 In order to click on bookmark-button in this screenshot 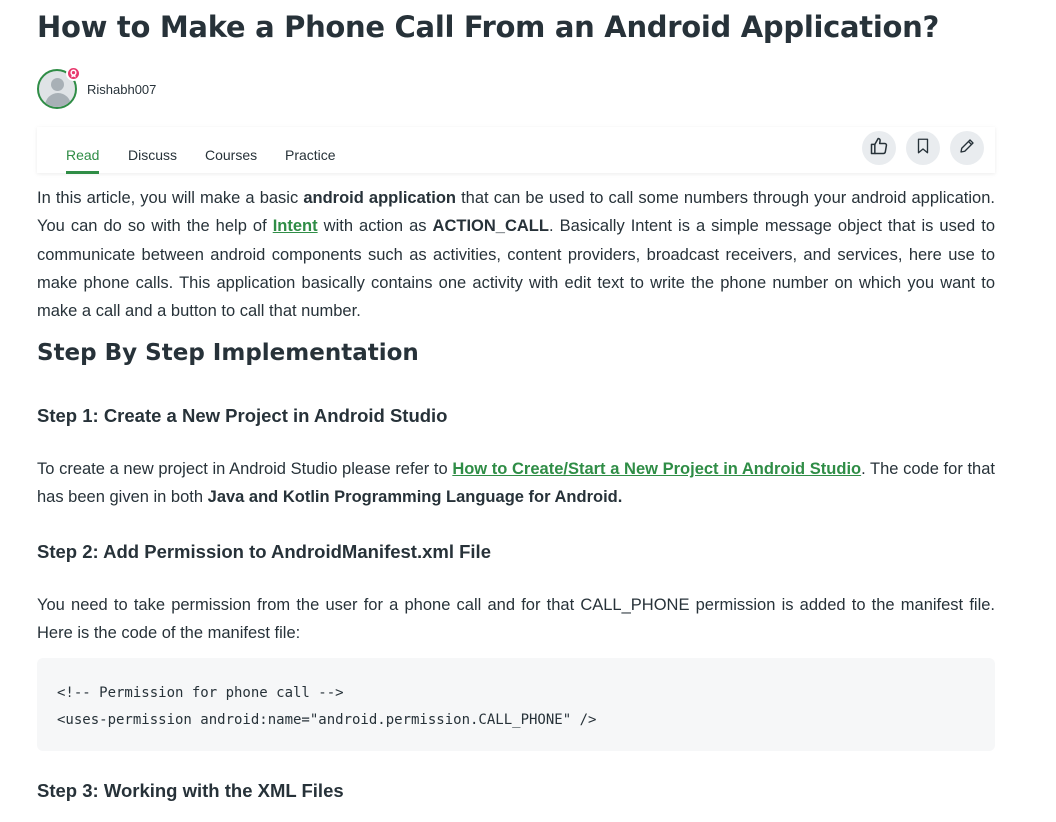, I will do `click(923, 148)`.